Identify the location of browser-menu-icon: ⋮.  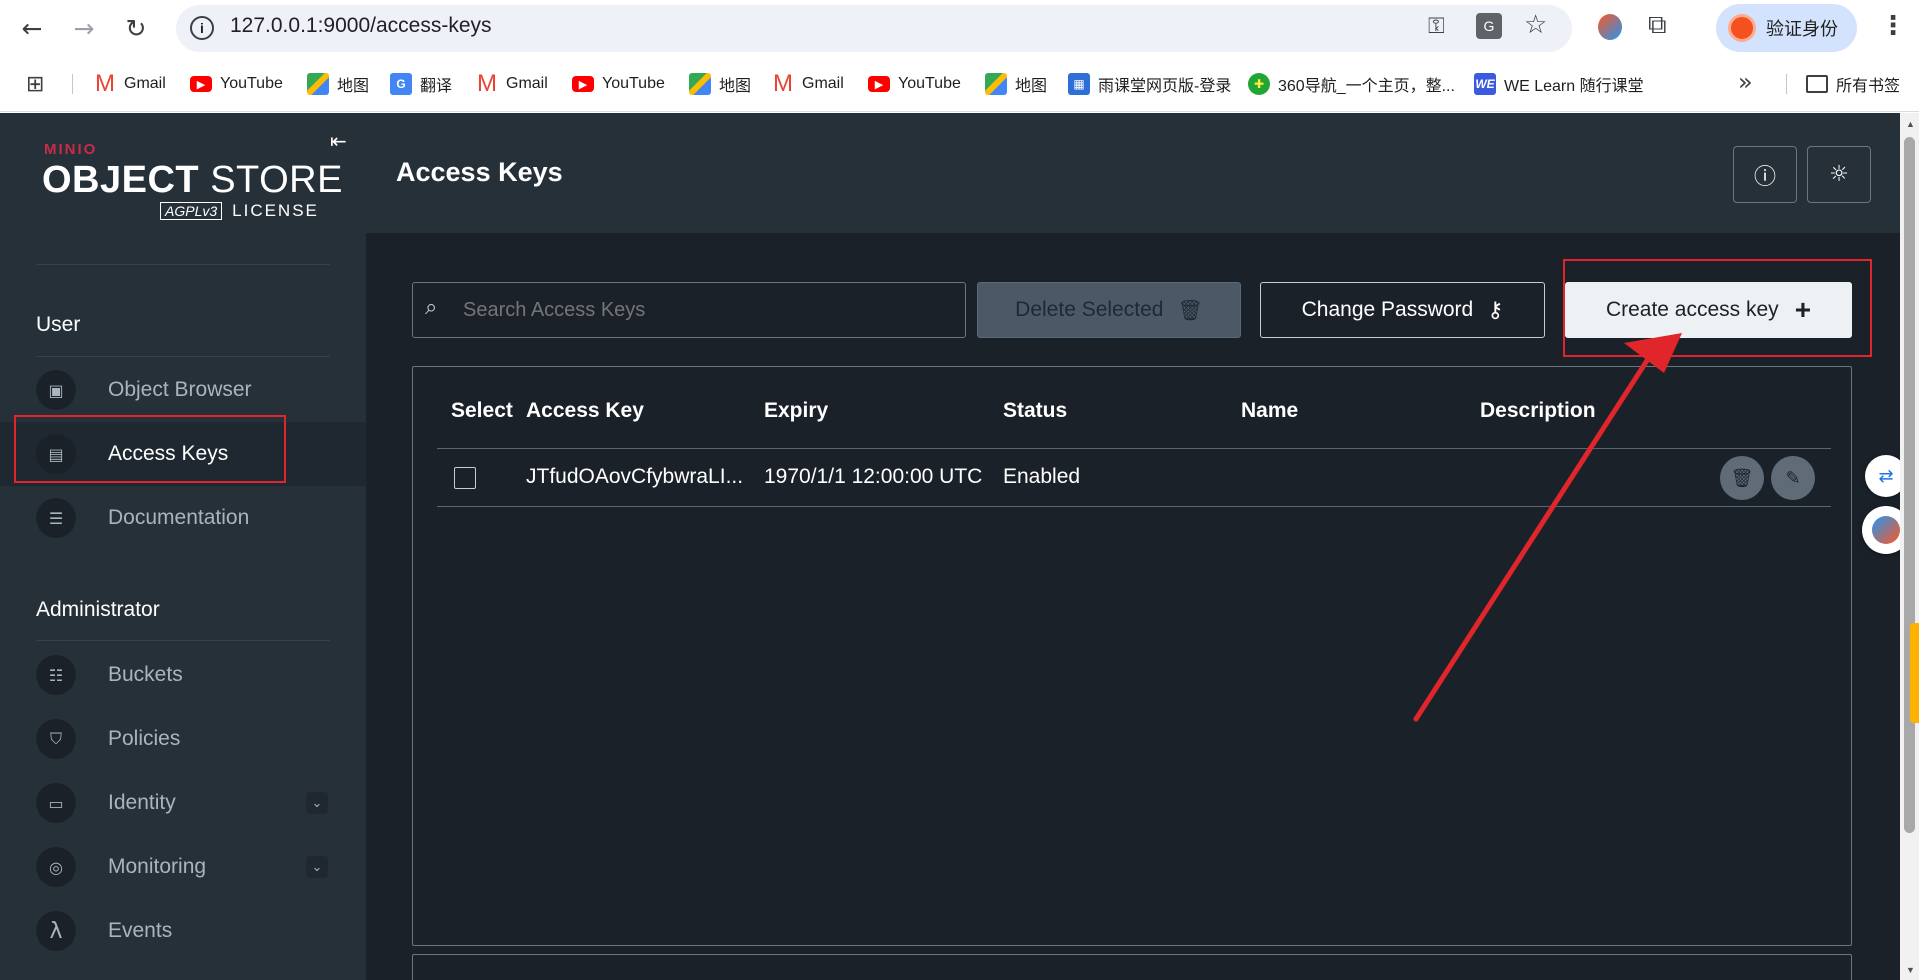
(1893, 25).